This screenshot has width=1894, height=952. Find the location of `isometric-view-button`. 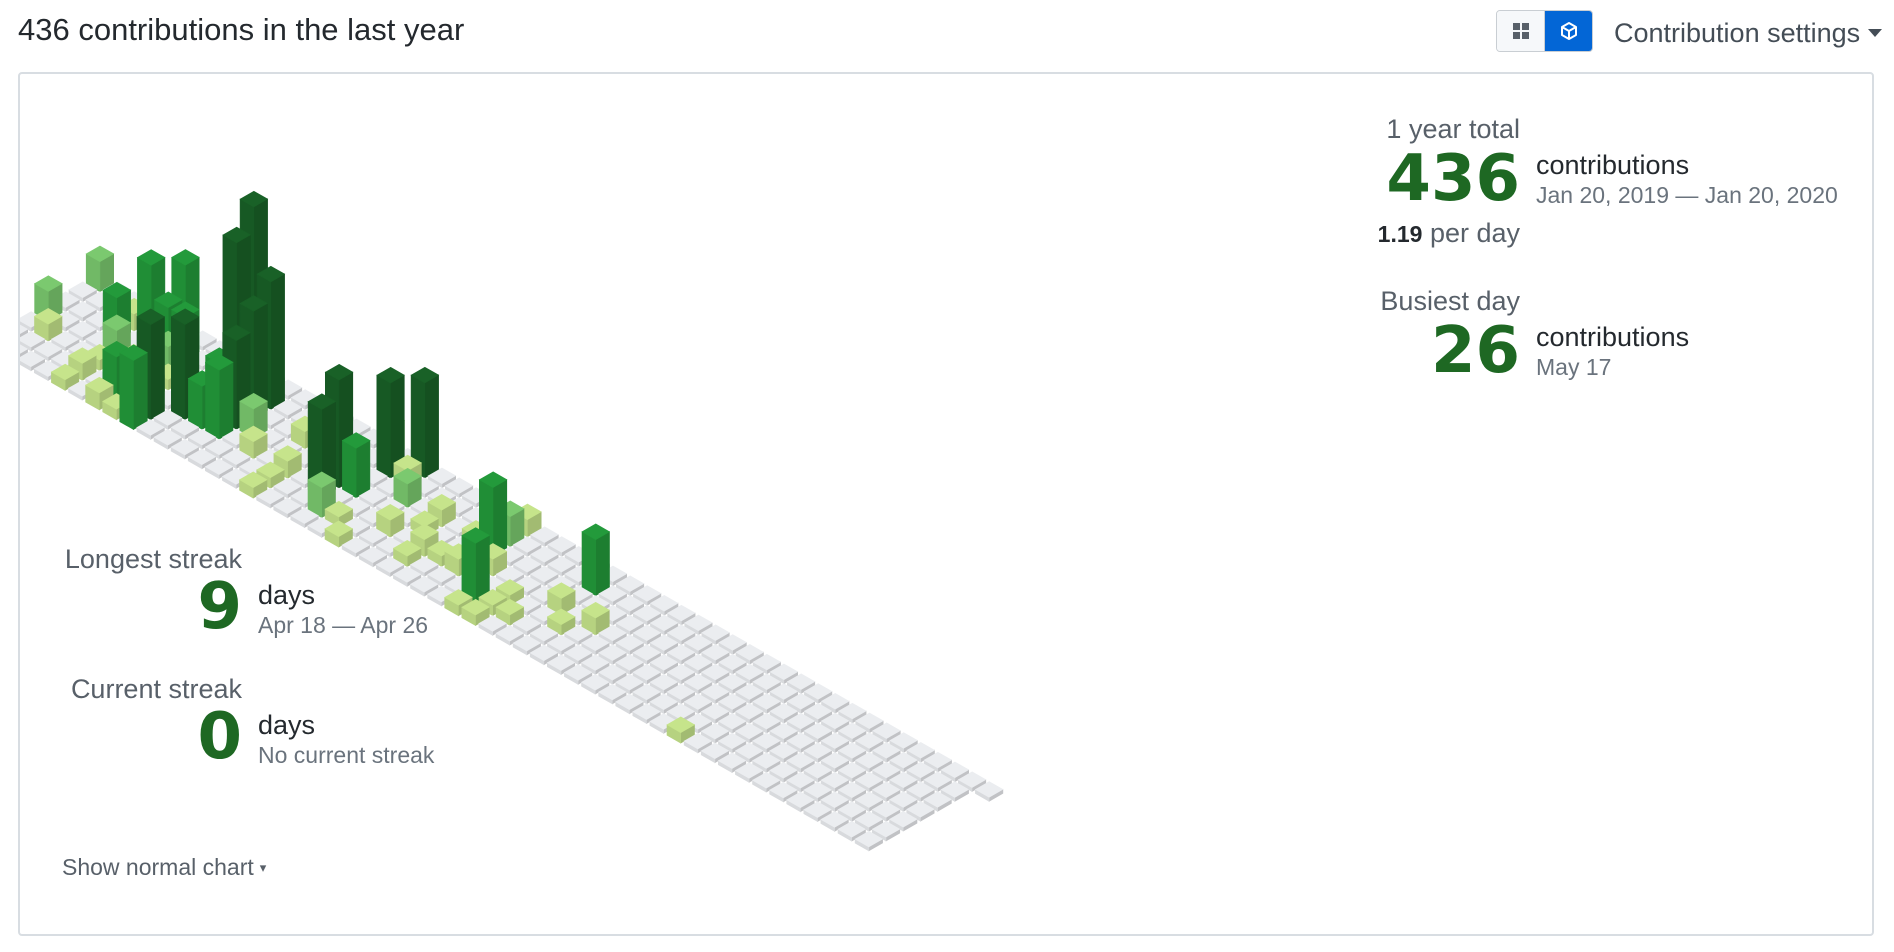

isometric-view-button is located at coordinates (1568, 31).